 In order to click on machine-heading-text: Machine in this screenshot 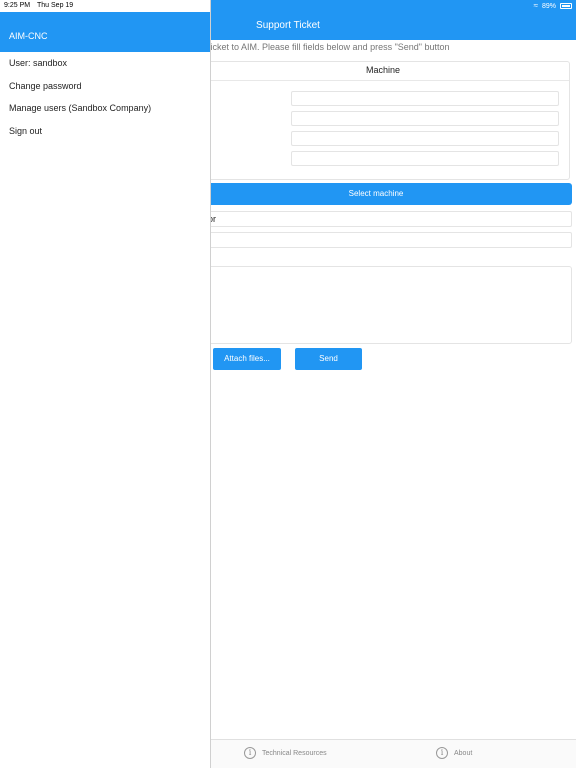, I will do `click(383, 70)`.